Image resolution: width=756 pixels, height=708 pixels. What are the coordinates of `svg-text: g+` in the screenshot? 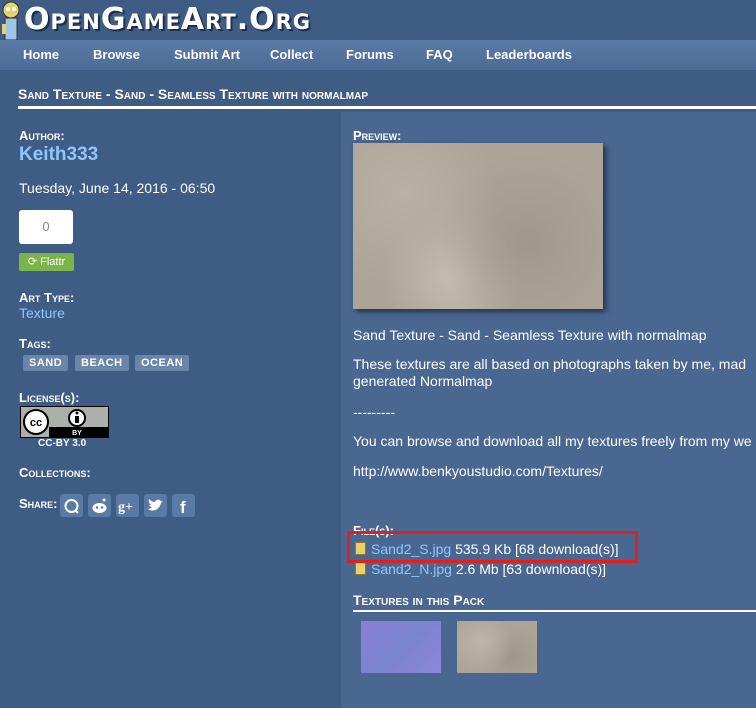 It's located at (125, 507).